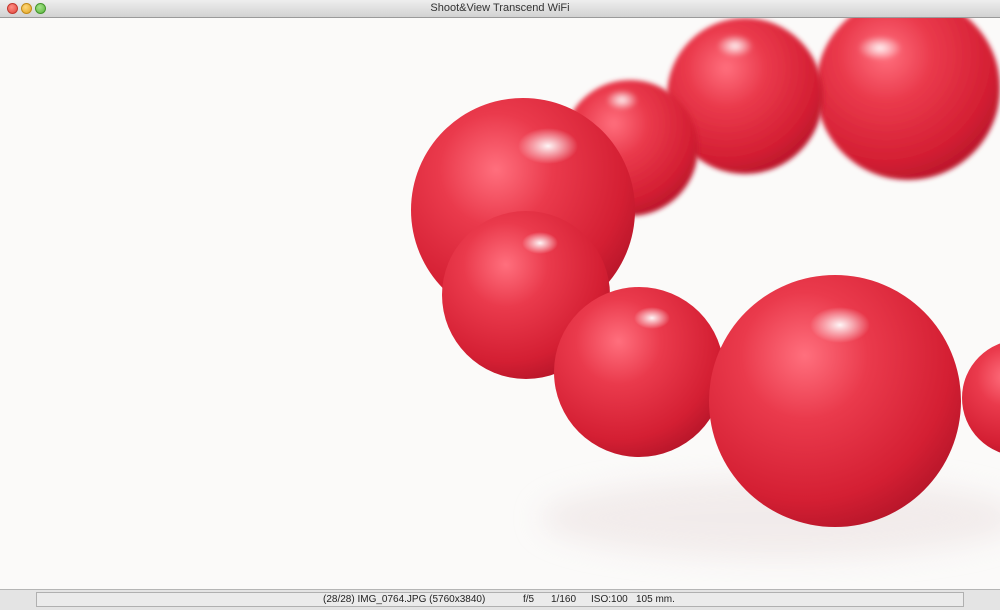 This screenshot has width=1000, height=610. I want to click on title-bar: Shoot&View Transcend WiFi, so click(500, 9).